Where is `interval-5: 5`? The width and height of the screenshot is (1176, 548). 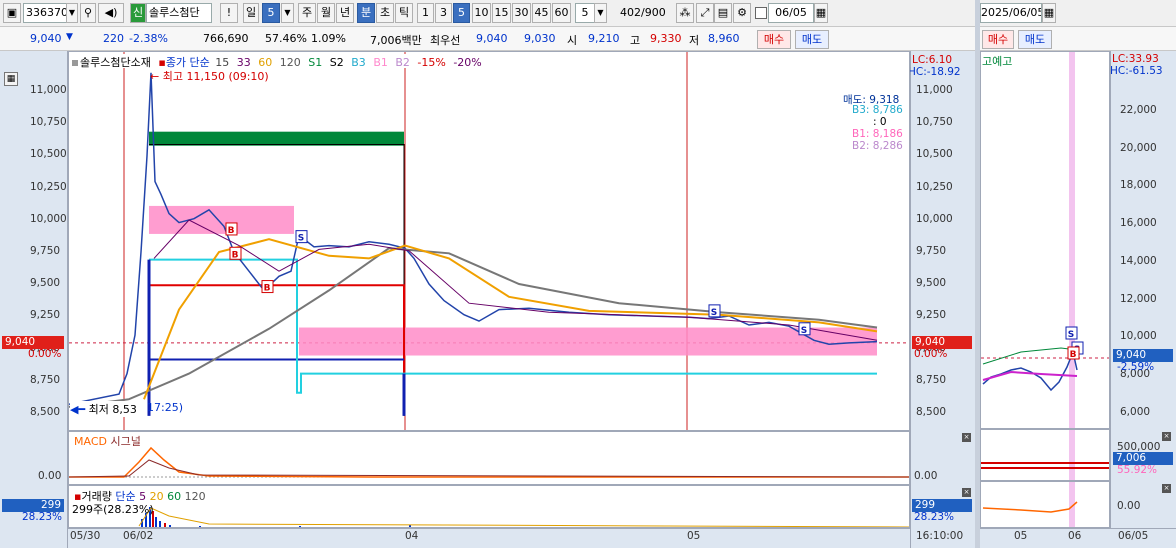
interval-5: 5 is located at coordinates (461, 13).